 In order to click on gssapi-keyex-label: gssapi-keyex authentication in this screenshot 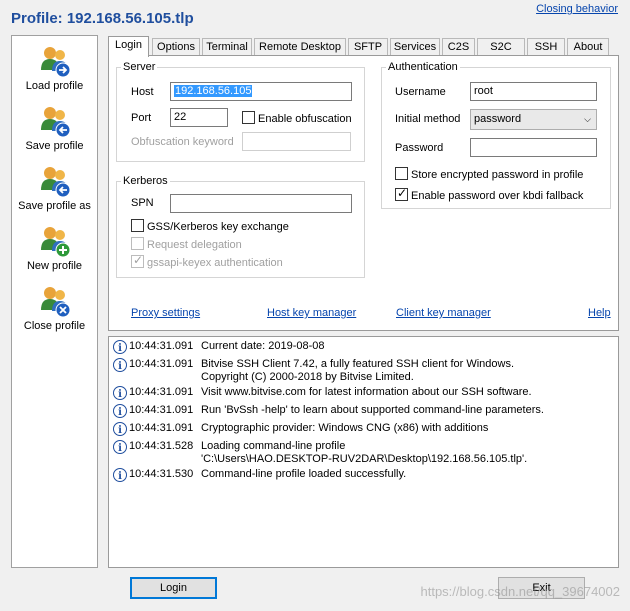, I will do `click(215, 263)`.